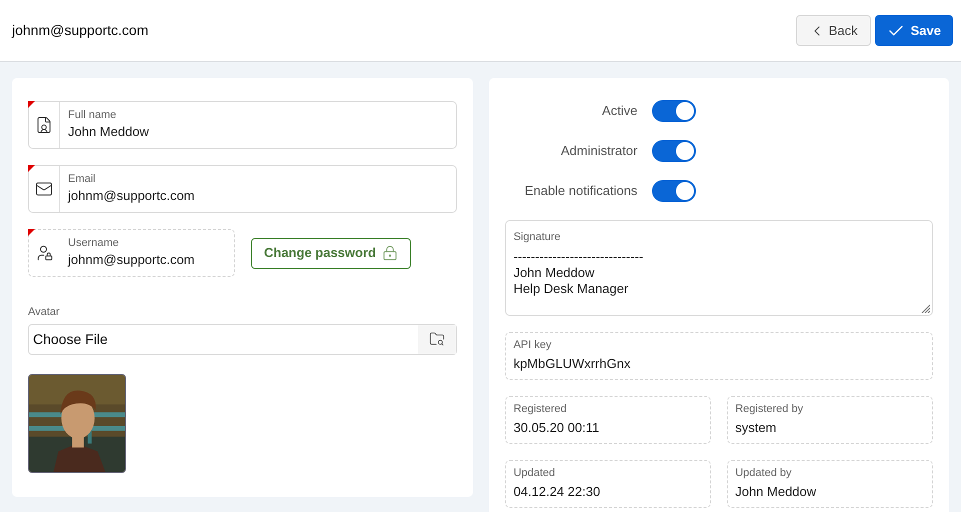 Image resolution: width=961 pixels, height=512 pixels. What do you see at coordinates (243, 125) in the screenshot?
I see `text-field: Full name John Meddow` at bounding box center [243, 125].